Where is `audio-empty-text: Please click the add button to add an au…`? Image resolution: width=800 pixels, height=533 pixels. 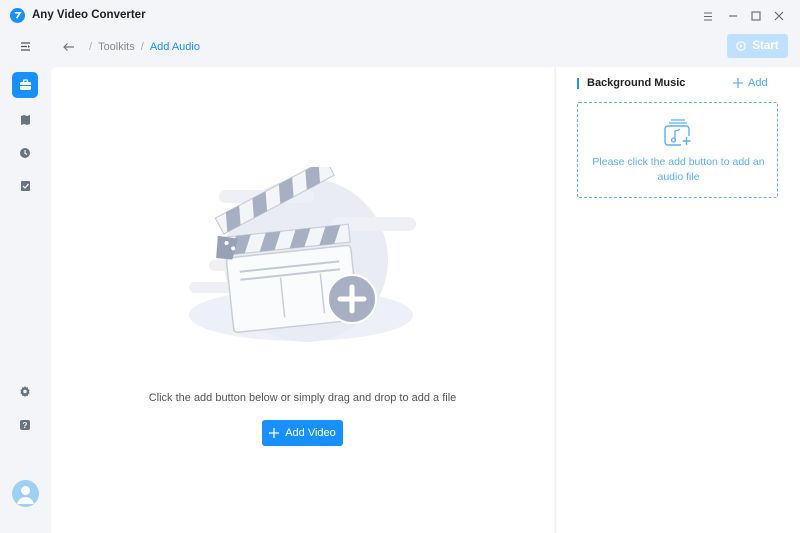 audio-empty-text: Please click the add button to add an au… is located at coordinates (678, 169).